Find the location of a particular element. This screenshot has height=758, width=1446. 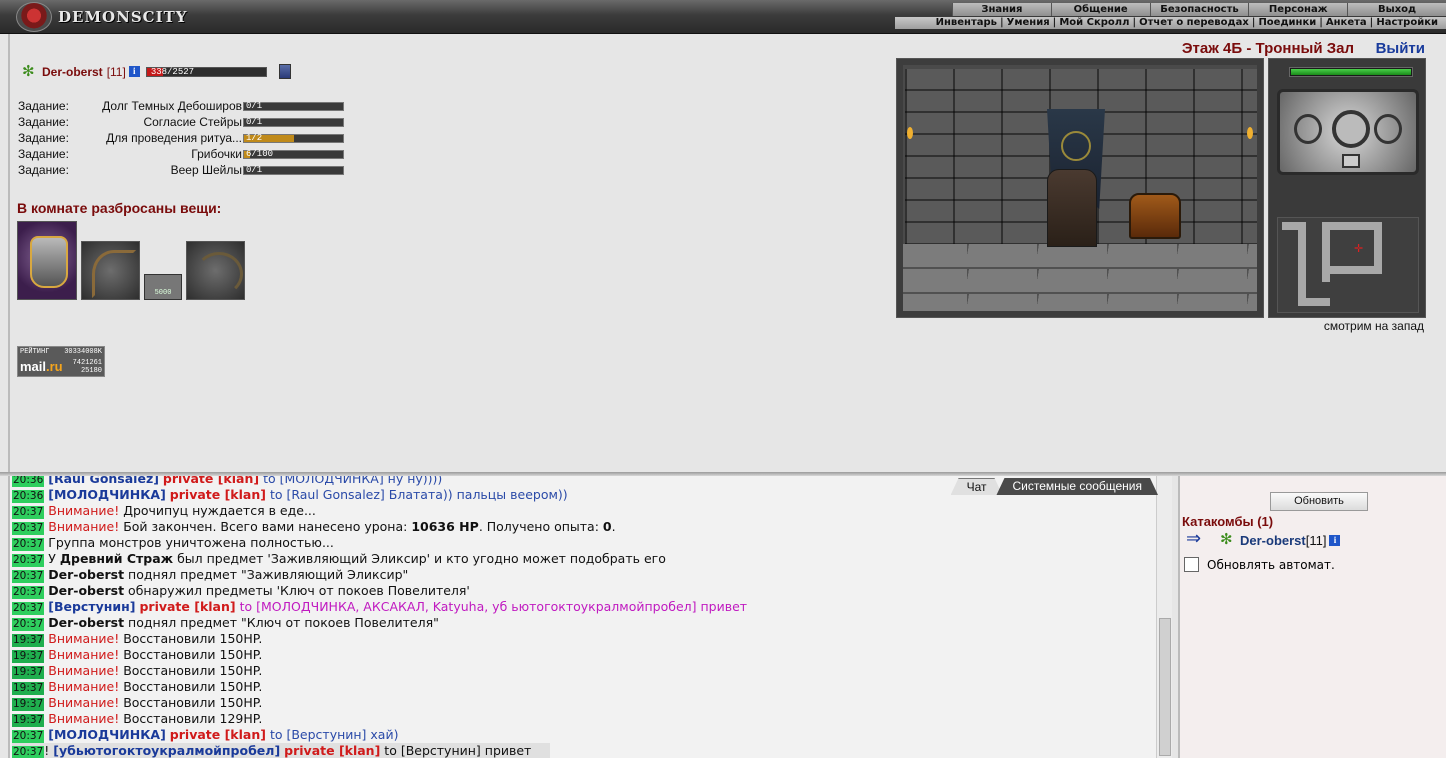

quest-progress-text: 6/100 is located at coordinates (260, 153).